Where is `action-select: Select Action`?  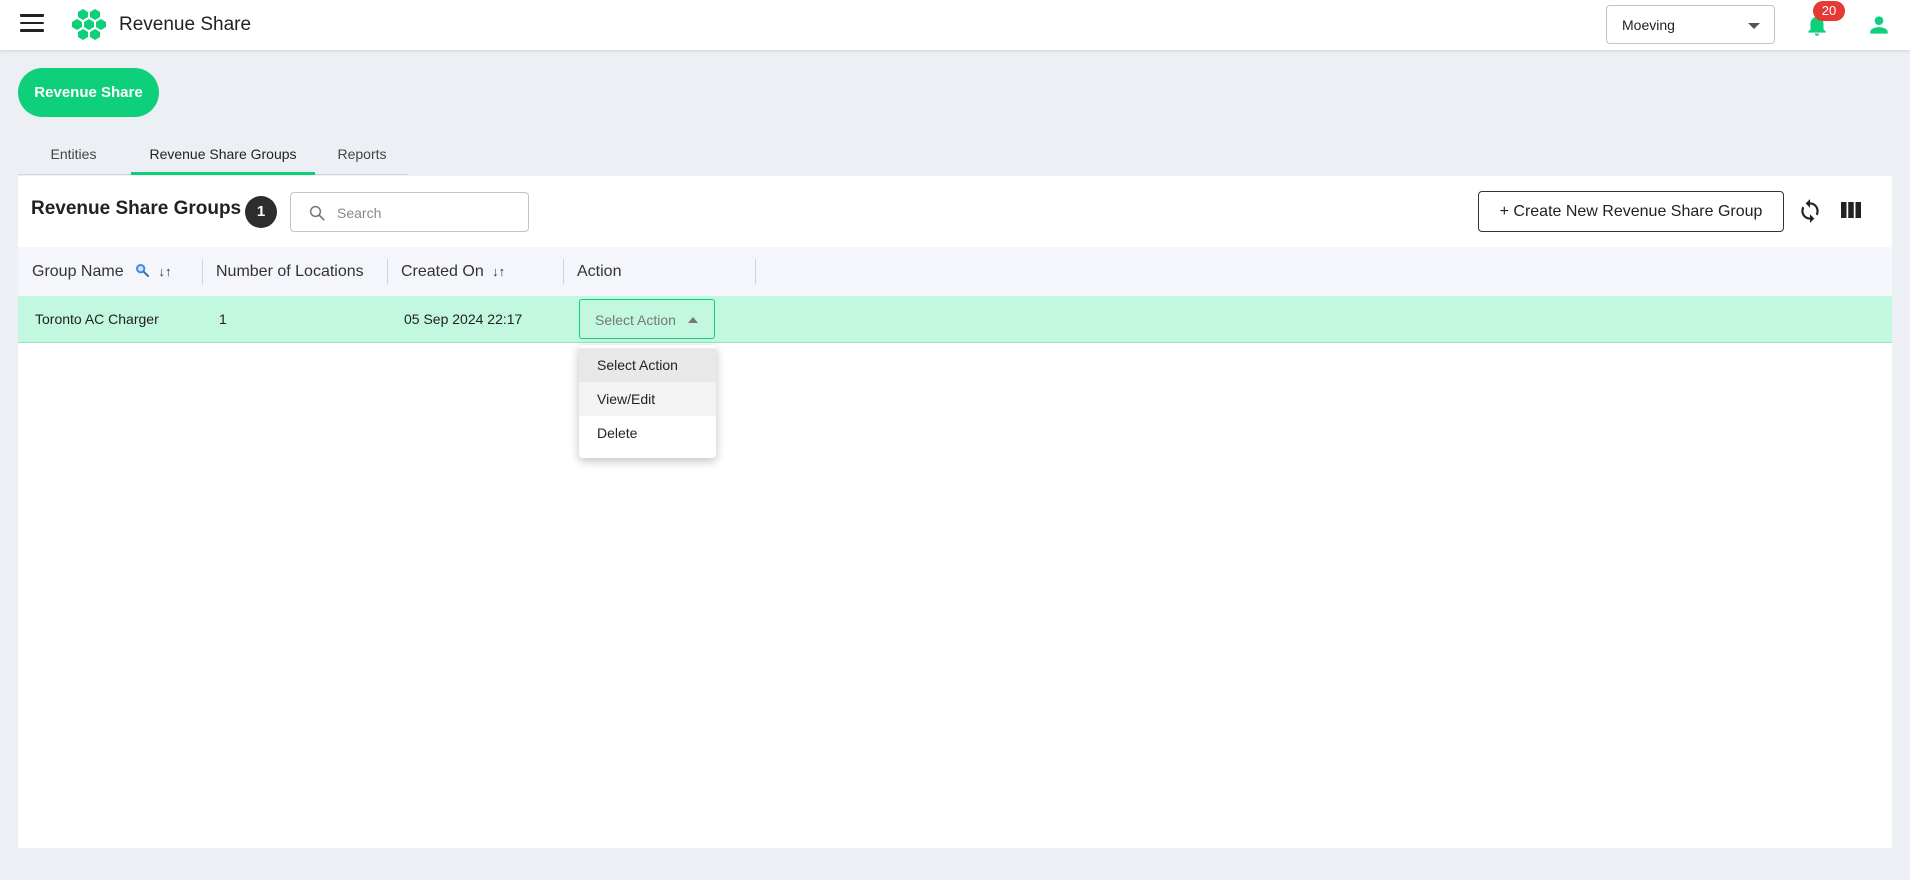
action-select: Select Action is located at coordinates (647, 319).